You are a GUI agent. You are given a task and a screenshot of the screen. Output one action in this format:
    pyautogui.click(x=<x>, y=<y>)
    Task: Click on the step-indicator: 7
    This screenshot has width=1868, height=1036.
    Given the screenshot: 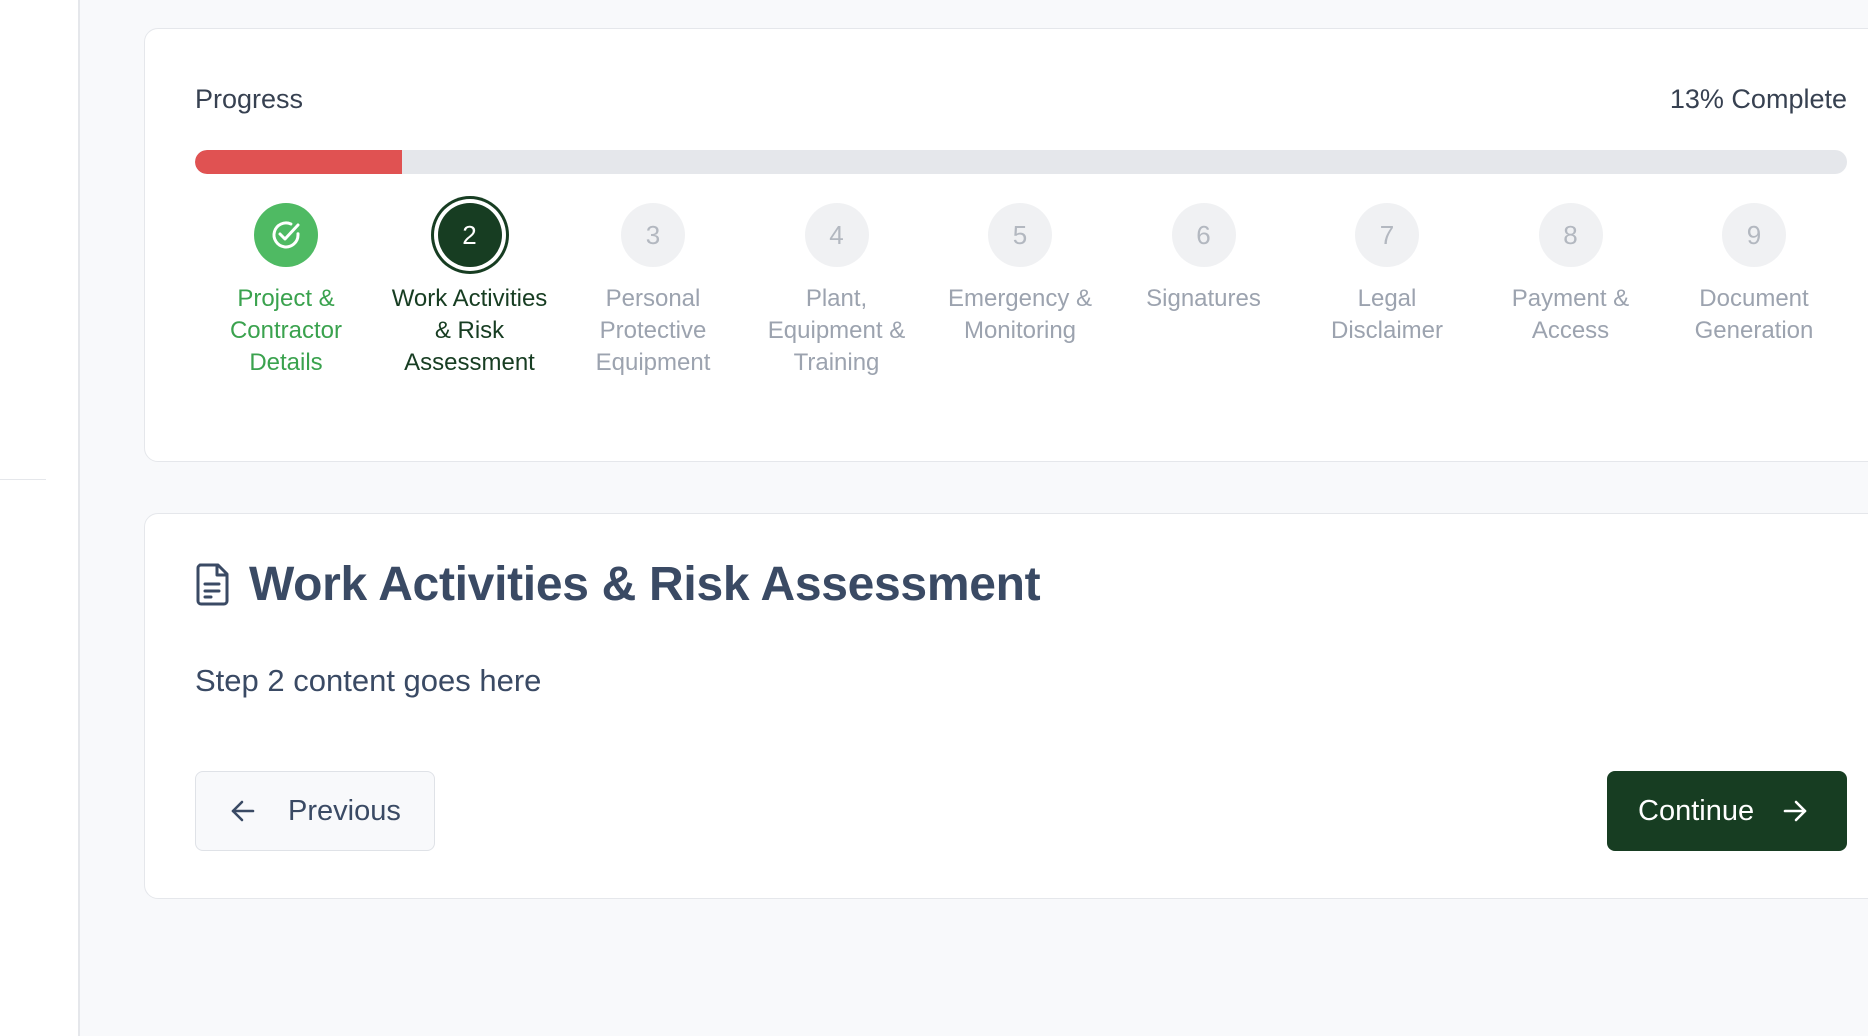 What is the action you would take?
    pyautogui.click(x=1387, y=235)
    